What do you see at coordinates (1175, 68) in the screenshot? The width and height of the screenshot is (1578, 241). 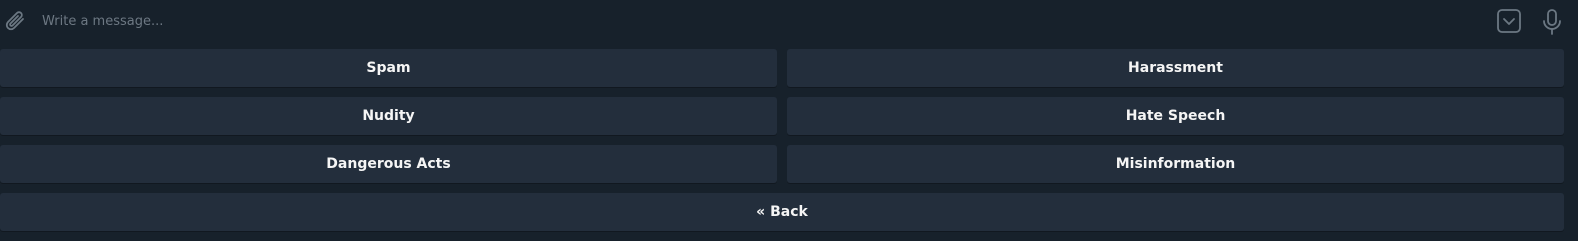 I see `harassment-button: Harassment` at bounding box center [1175, 68].